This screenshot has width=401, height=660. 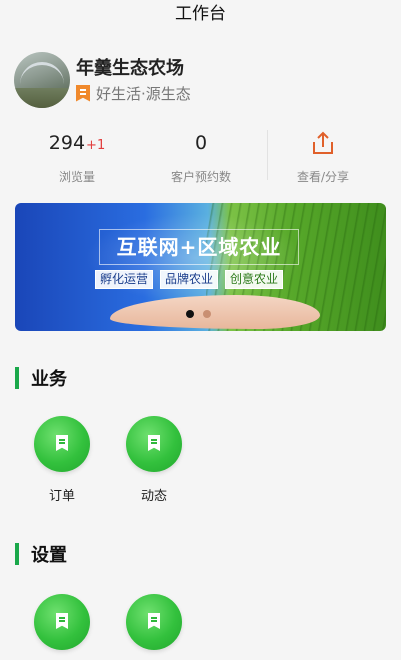 I want to click on tile-news: 动态, so click(x=154, y=460).